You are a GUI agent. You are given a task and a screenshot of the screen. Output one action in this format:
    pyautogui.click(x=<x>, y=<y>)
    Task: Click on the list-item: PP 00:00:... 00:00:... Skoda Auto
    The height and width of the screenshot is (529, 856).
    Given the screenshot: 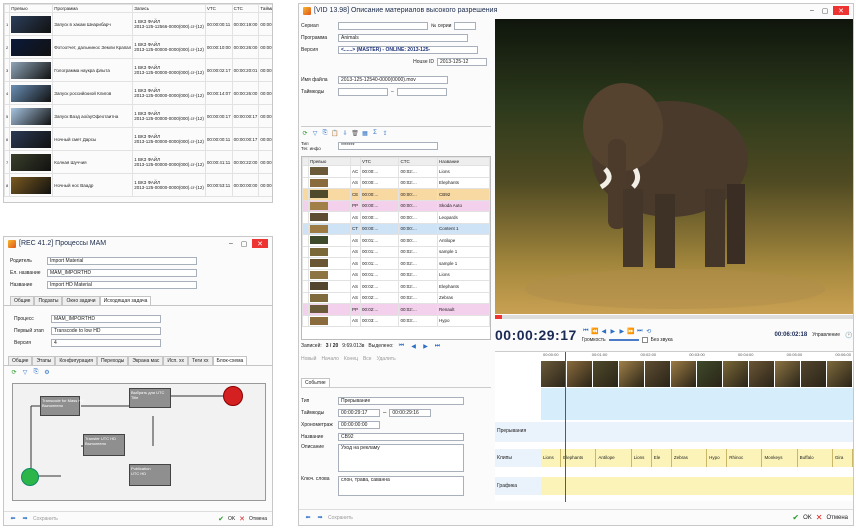 What is the action you would take?
    pyautogui.click(x=396, y=205)
    